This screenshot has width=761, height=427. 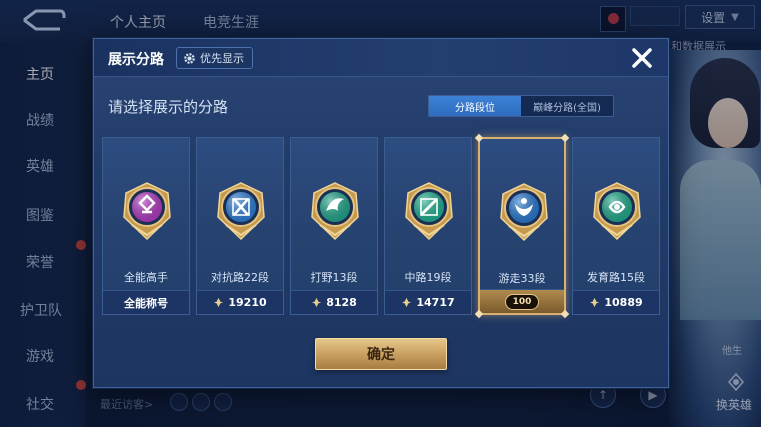 I want to click on lane-card: 发育路15段 10889, so click(x=616, y=226).